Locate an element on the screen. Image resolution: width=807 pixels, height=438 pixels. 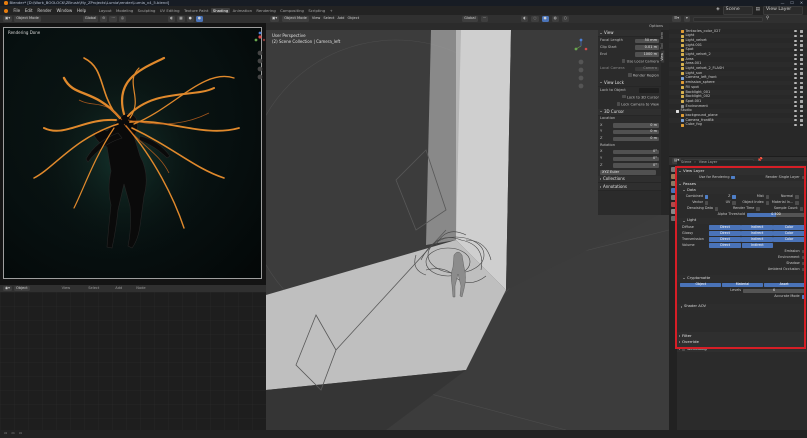
3d-cursor-section-header: 3D Cursor is located at coordinates (629, 112).